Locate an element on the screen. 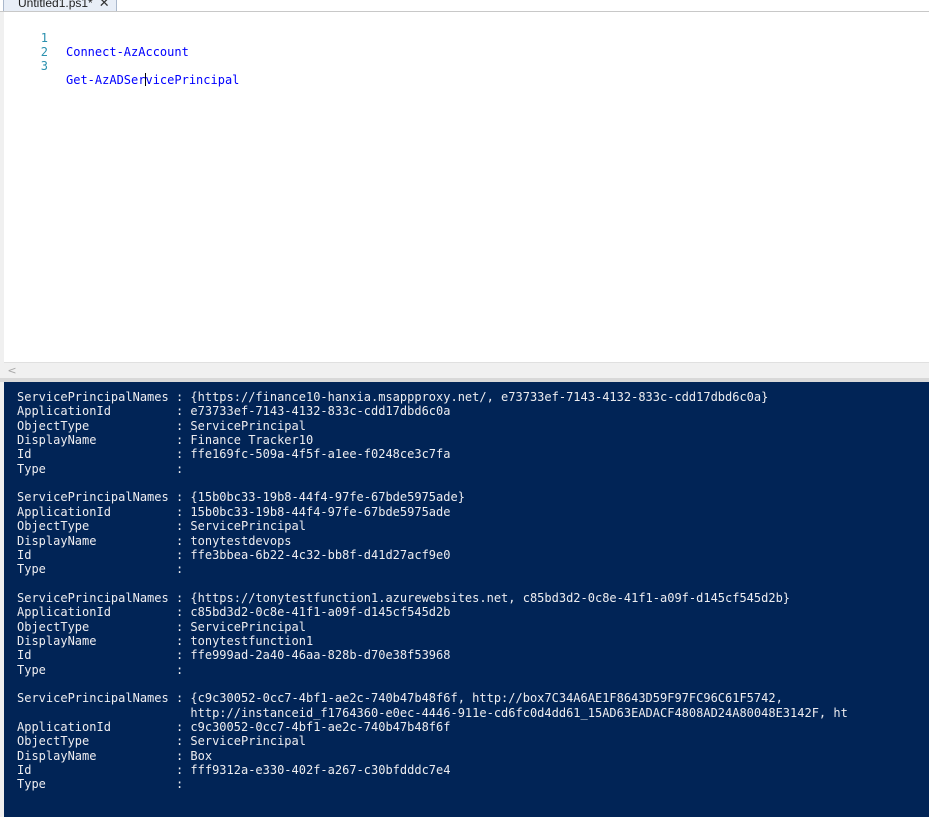  console-output-line: DisplayName : Box is located at coordinates (115, 755).